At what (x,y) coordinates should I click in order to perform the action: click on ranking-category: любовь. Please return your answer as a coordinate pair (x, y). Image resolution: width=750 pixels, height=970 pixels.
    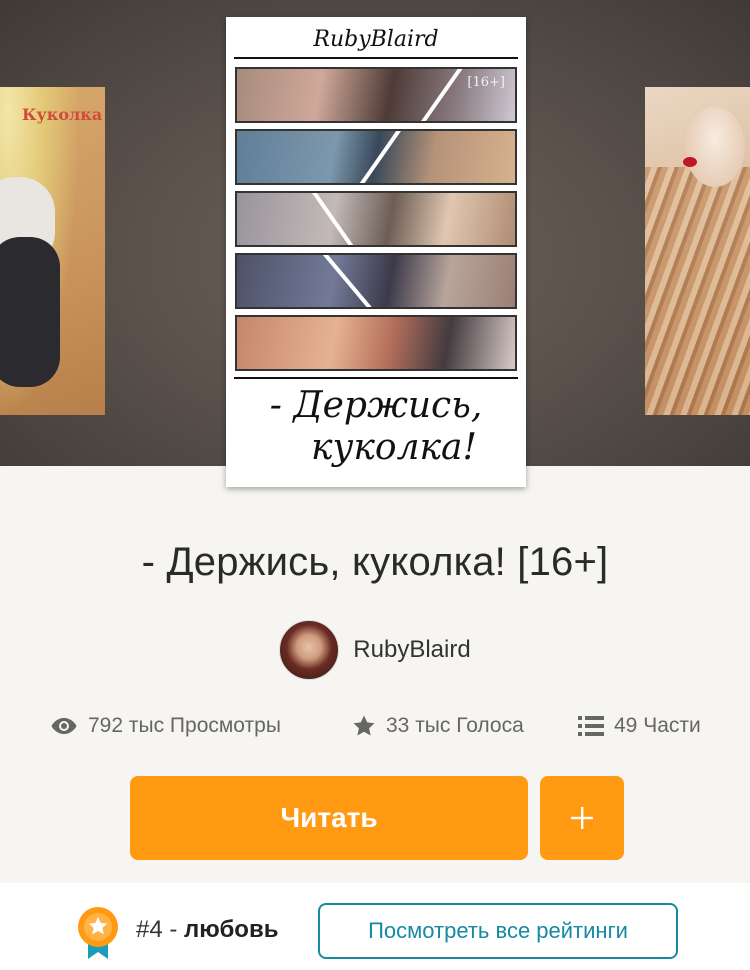
    Looking at the image, I should click on (231, 929).